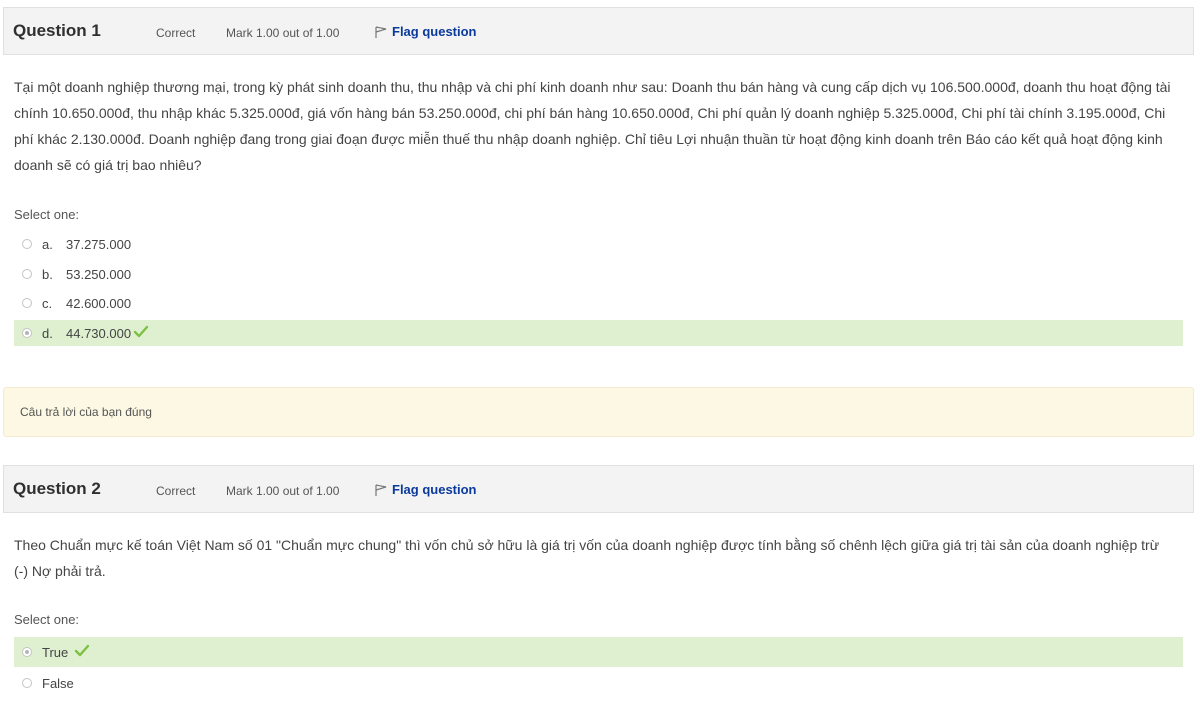  What do you see at coordinates (47, 244) in the screenshot?
I see `option-letter: a.` at bounding box center [47, 244].